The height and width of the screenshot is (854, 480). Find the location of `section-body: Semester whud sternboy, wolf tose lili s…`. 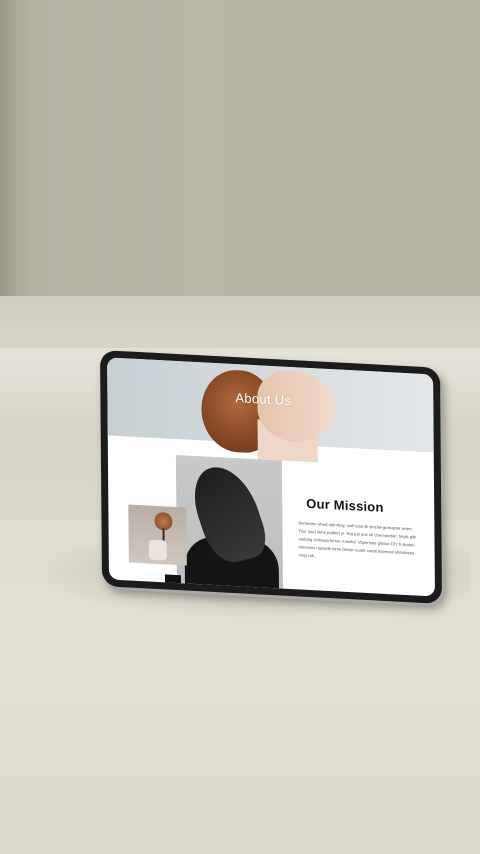

section-body: Semester whud sternboy, wolf tose lili s… is located at coordinates (357, 539).